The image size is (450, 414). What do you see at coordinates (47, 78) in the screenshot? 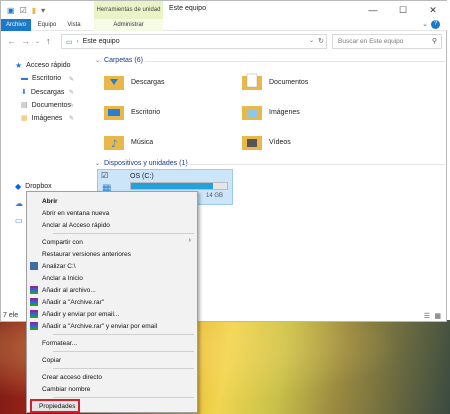
I see `nav-item-label: Escritorio` at bounding box center [47, 78].